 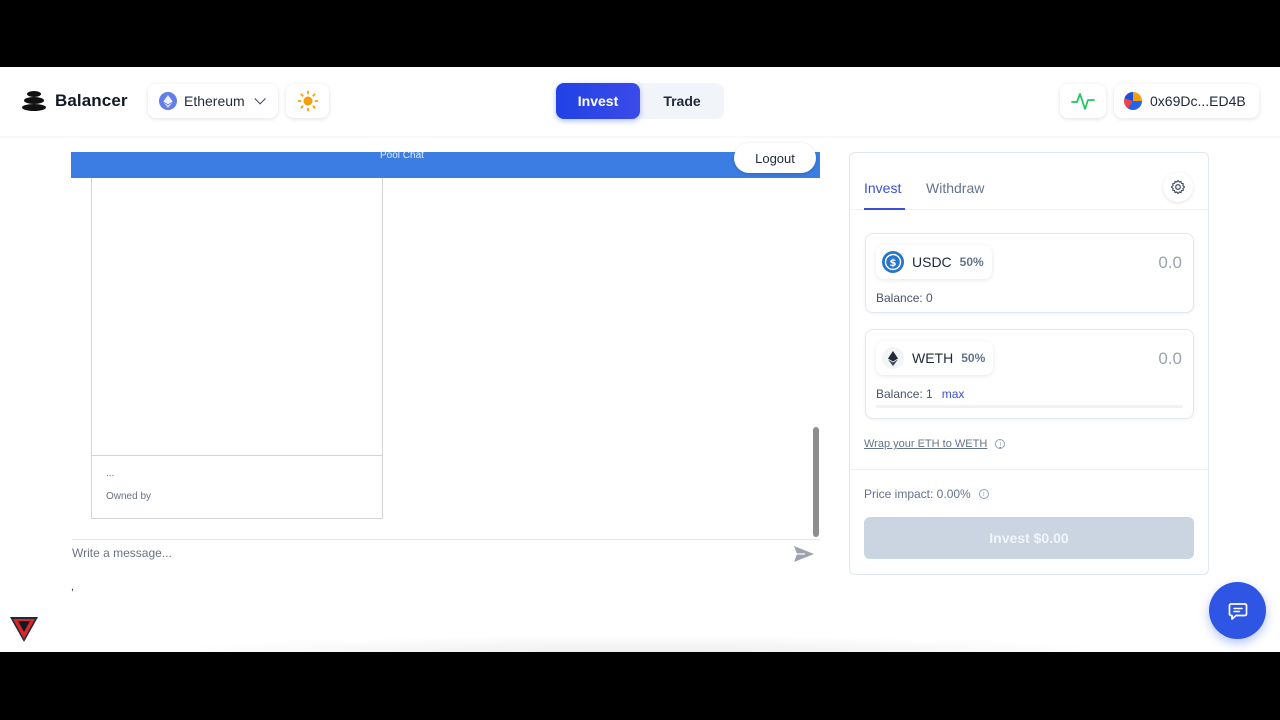 I want to click on theme-toggle, so click(x=307, y=101).